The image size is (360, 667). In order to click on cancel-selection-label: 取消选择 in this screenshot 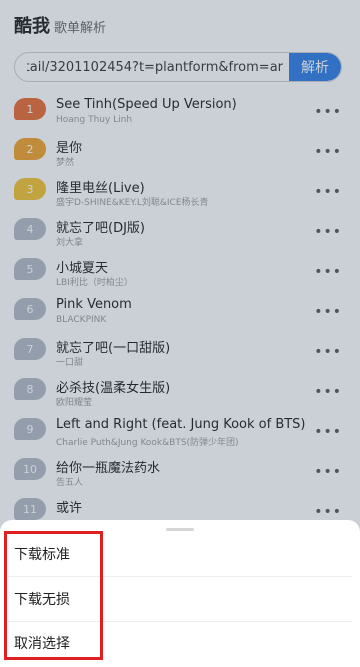, I will do `click(42, 644)`.